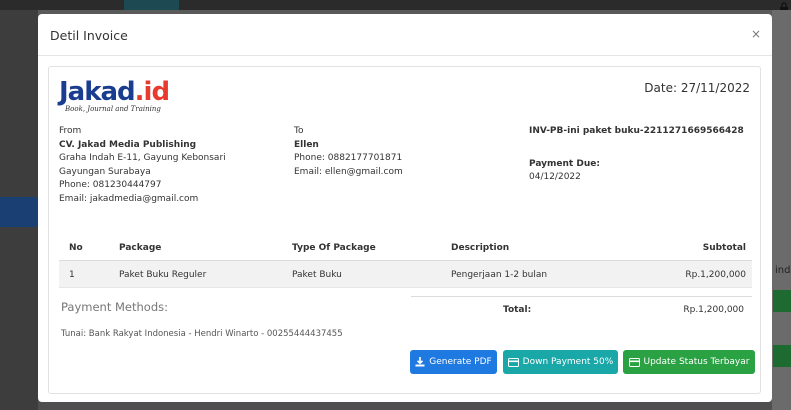  Describe the element at coordinates (334, 248) in the screenshot. I see `header-type: Type Of Package` at that location.